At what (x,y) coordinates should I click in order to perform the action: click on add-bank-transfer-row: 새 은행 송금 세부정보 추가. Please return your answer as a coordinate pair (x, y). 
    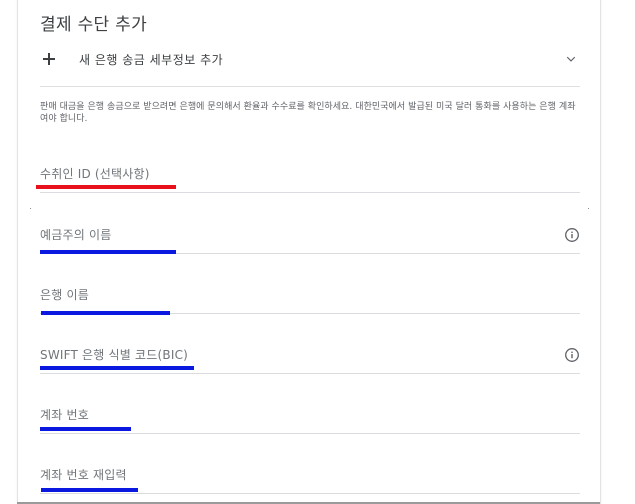
    Looking at the image, I should click on (310, 59).